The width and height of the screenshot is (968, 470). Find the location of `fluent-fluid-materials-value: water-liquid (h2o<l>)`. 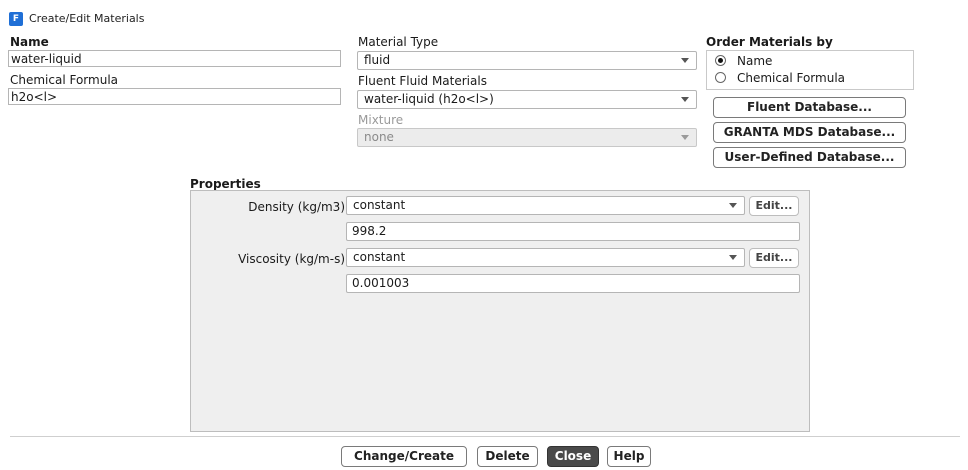

fluent-fluid-materials-value: water-liquid (h2o<l>) is located at coordinates (429, 99).